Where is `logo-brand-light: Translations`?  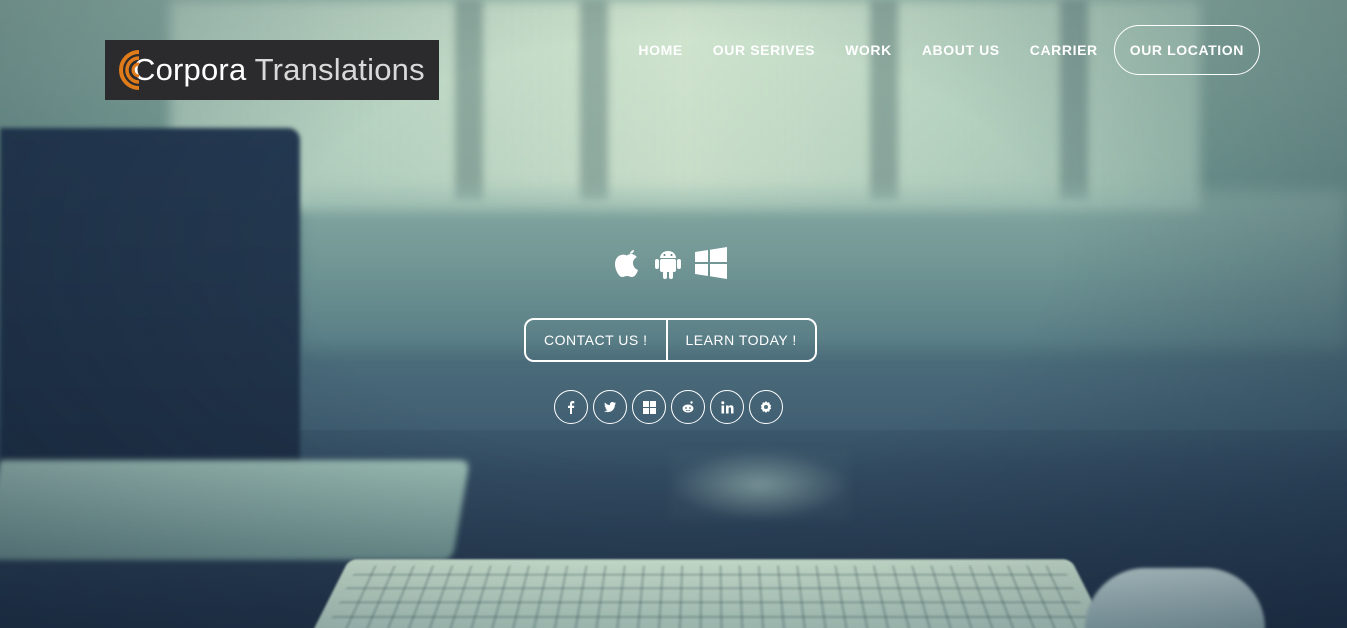
logo-brand-light: Translations is located at coordinates (339, 69).